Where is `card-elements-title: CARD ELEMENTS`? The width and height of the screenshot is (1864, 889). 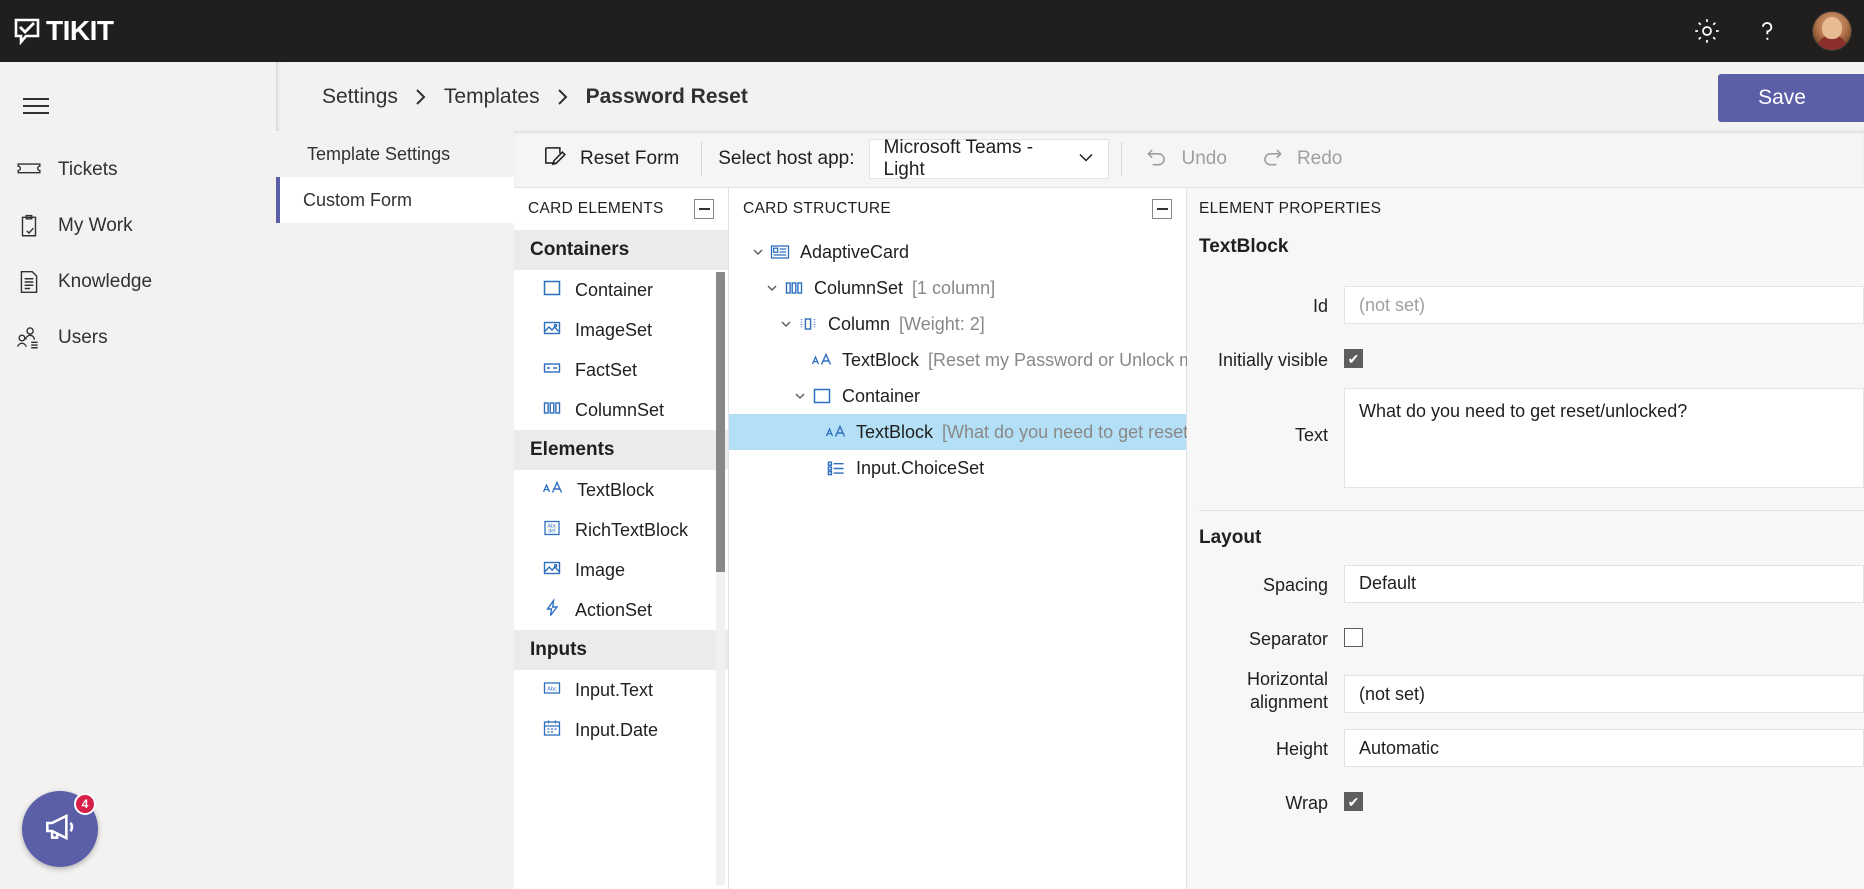
card-elements-title: CARD ELEMENTS is located at coordinates (596, 208).